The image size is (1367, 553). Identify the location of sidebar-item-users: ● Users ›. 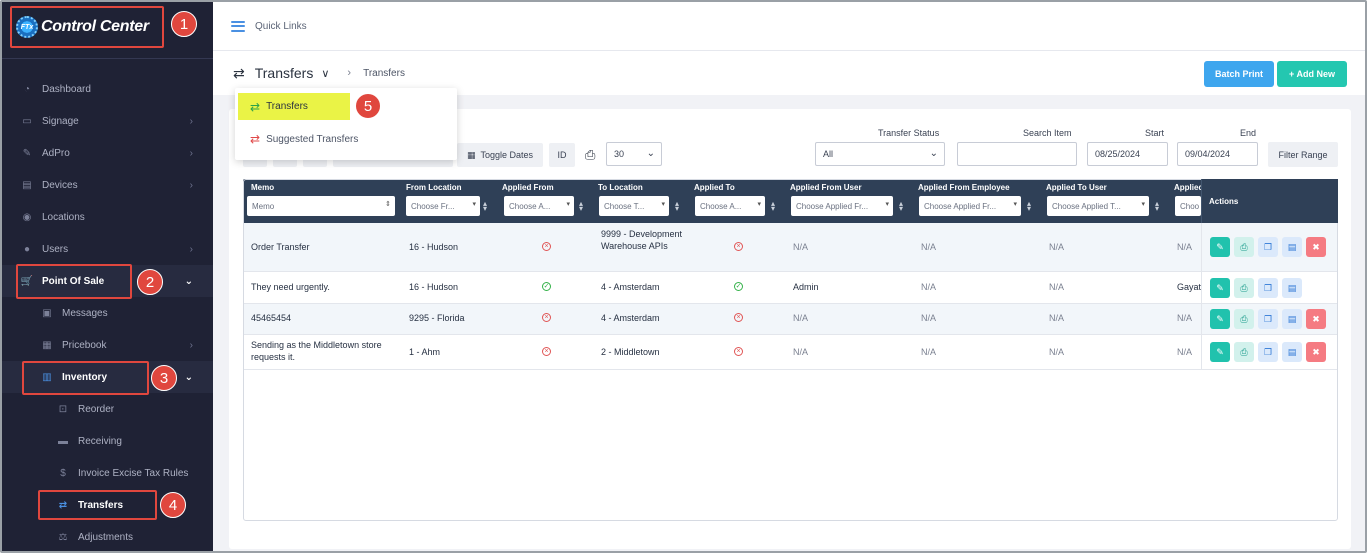
(107, 249).